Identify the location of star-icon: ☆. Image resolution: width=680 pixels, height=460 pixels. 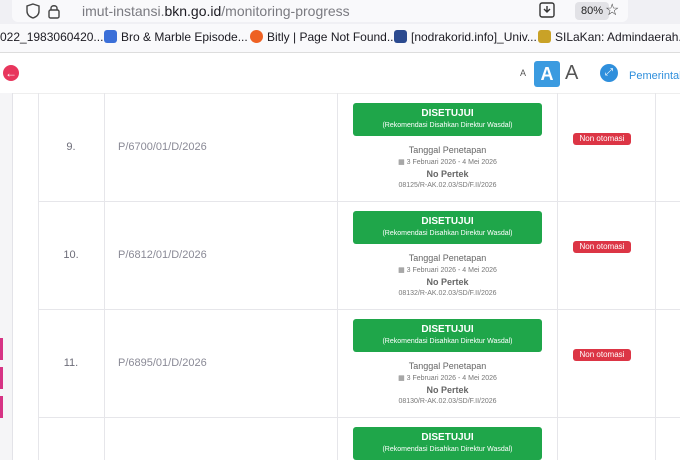
(612, 10).